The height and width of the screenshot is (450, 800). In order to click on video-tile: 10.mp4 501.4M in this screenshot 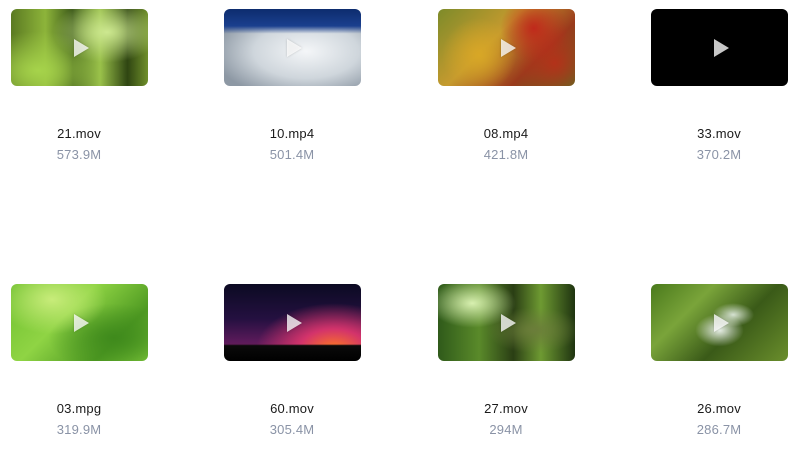, I will do `click(292, 86)`.